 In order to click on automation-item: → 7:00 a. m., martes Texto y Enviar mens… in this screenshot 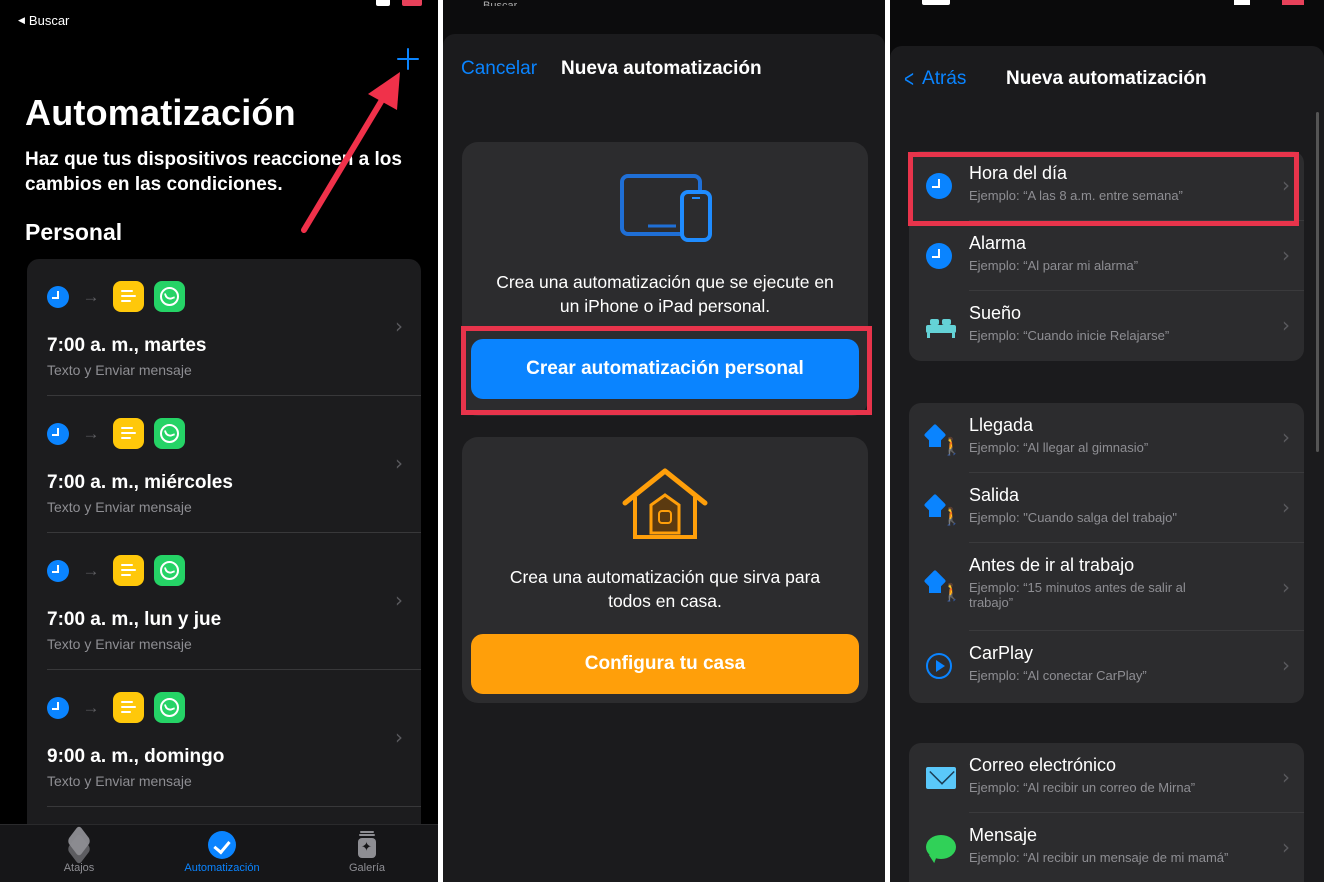, I will do `click(224, 327)`.